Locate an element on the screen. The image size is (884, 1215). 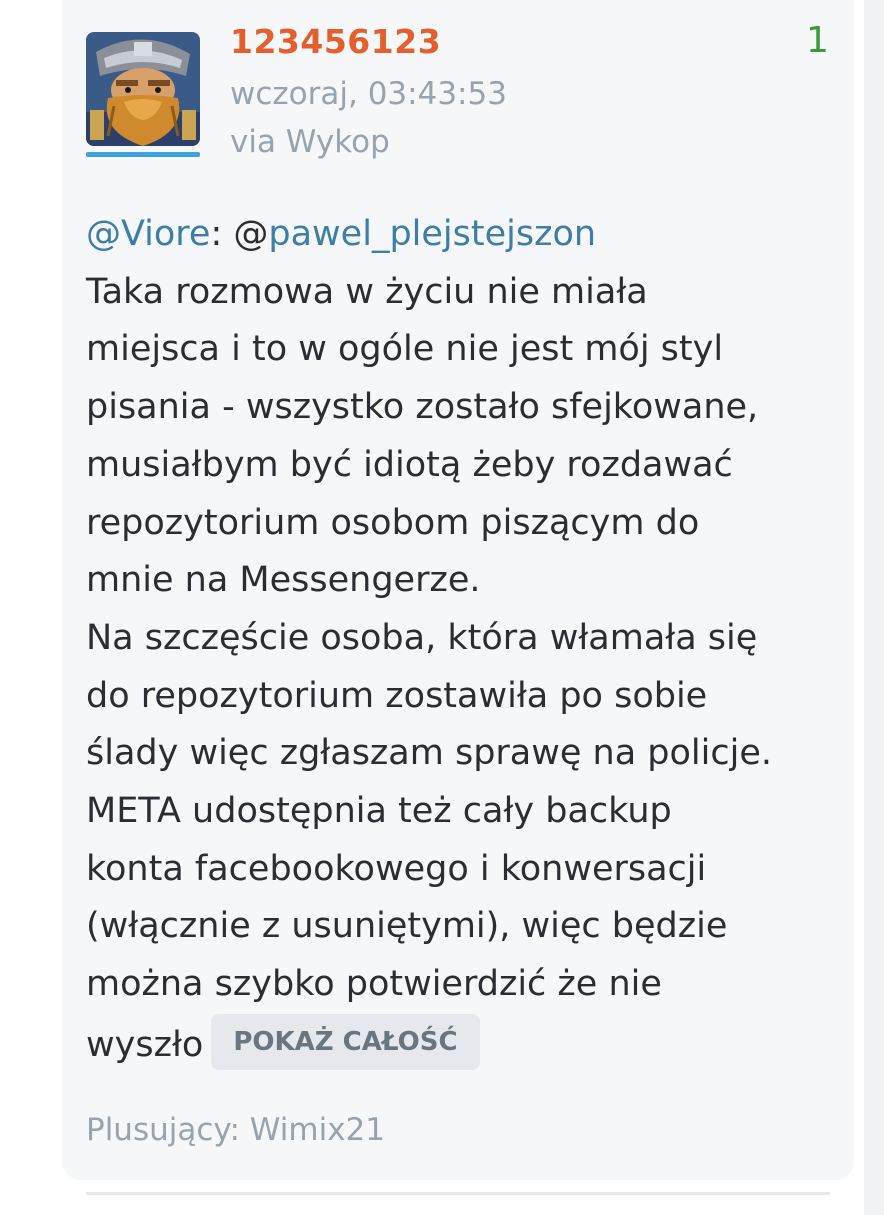
author-name: 123456123 is located at coordinates (335, 41).